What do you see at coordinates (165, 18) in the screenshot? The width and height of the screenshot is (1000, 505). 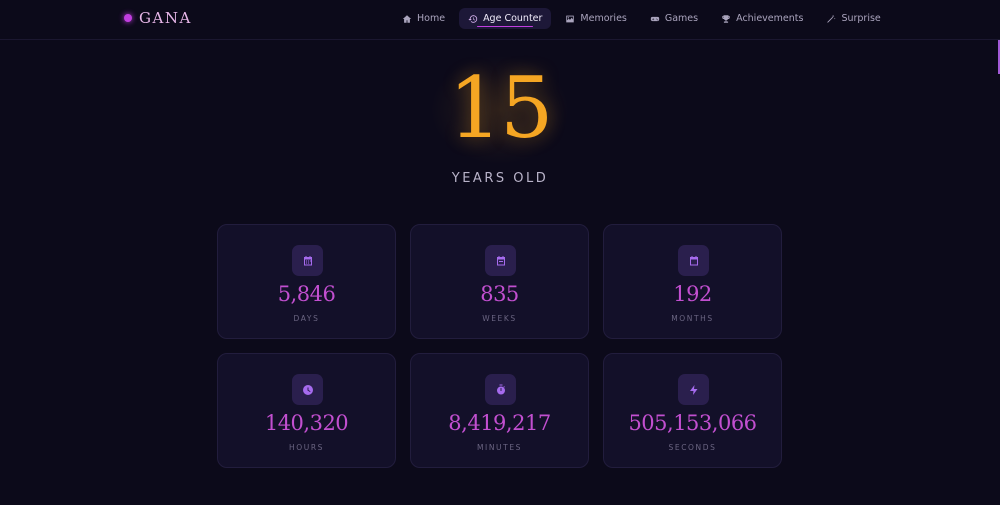 I see `logo-text: GANA` at bounding box center [165, 18].